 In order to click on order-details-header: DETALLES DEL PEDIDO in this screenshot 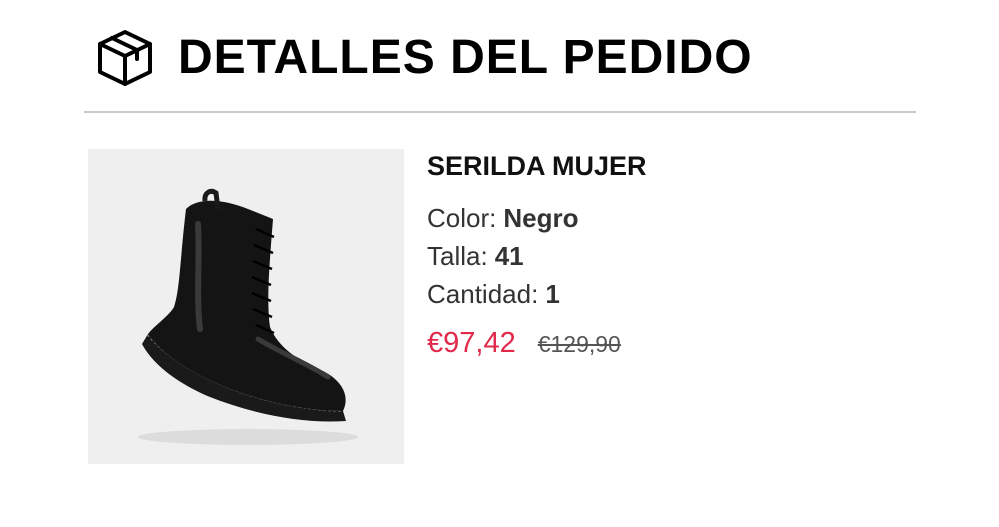, I will do `click(424, 58)`.